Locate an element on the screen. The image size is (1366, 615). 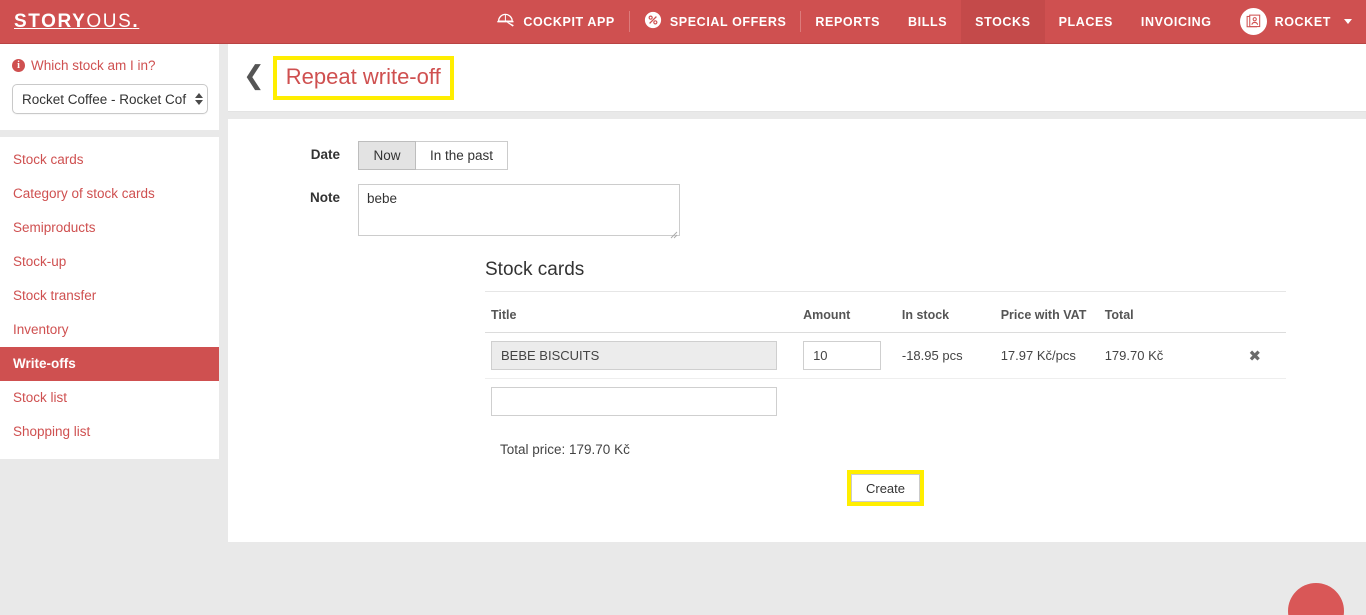
nav-item-bills-label: BILLS is located at coordinates (928, 21).